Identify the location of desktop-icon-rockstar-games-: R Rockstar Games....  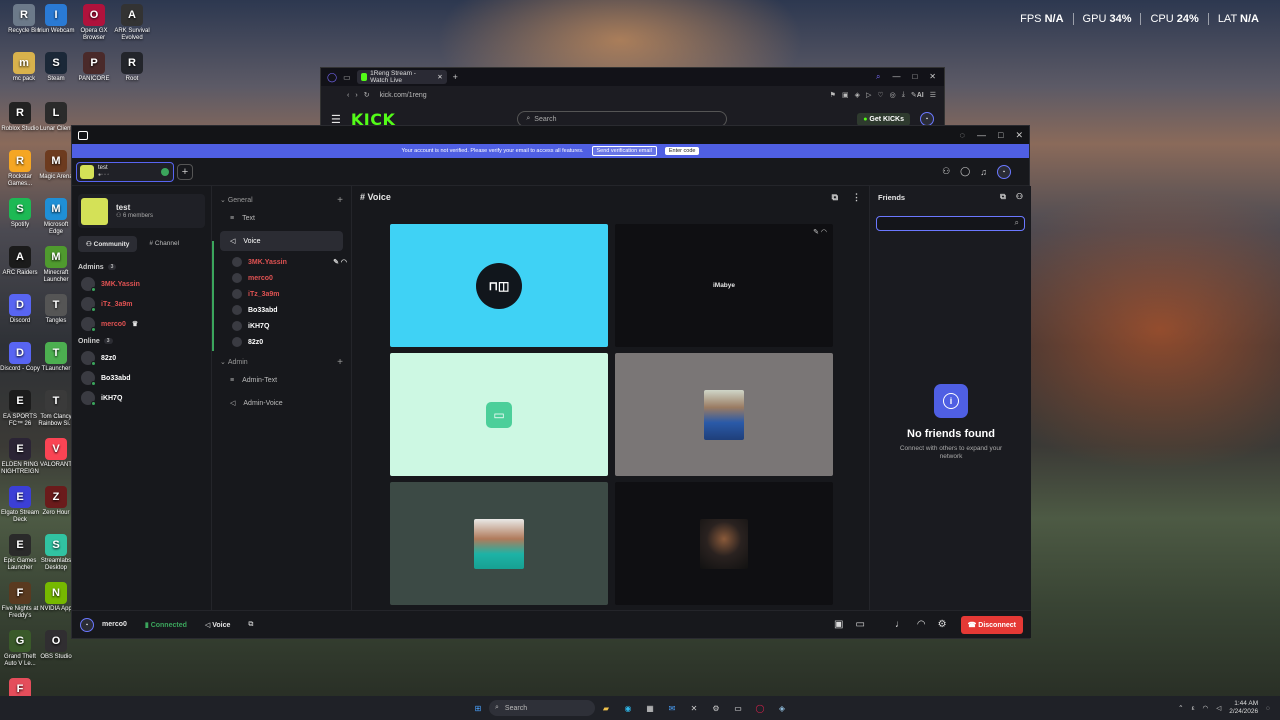
(20, 169).